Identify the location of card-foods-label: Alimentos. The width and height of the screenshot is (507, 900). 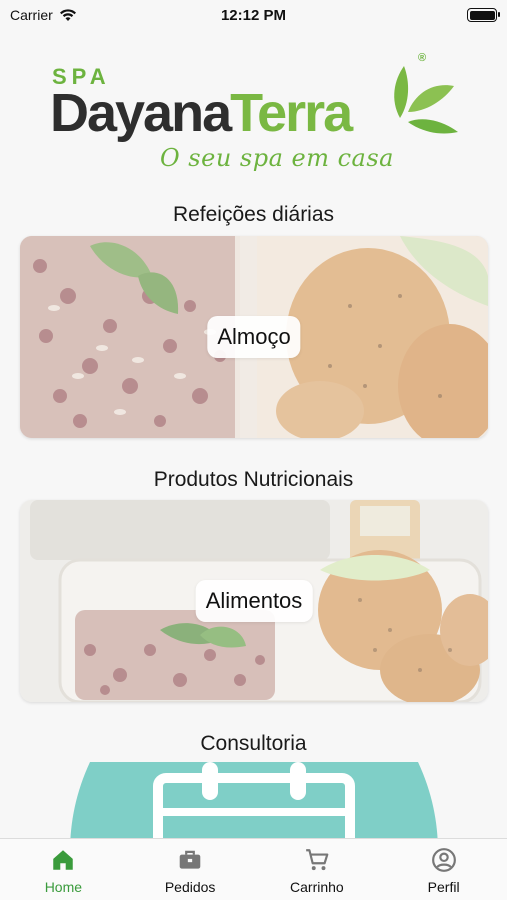
(254, 601).